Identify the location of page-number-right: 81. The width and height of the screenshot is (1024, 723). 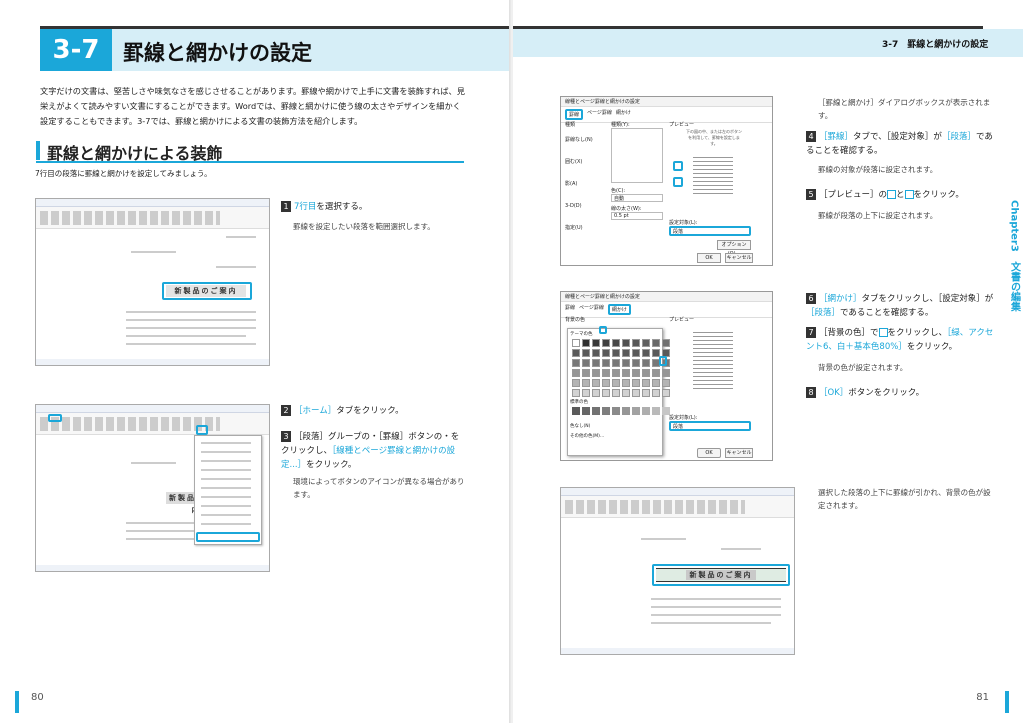
(982, 697).